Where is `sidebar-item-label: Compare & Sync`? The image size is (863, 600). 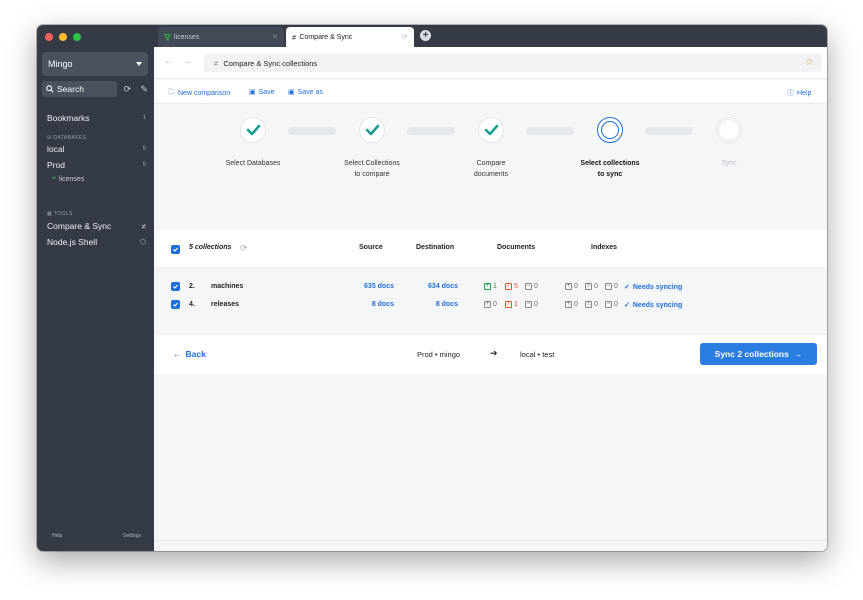
sidebar-item-label: Compare & Sync is located at coordinates (79, 226).